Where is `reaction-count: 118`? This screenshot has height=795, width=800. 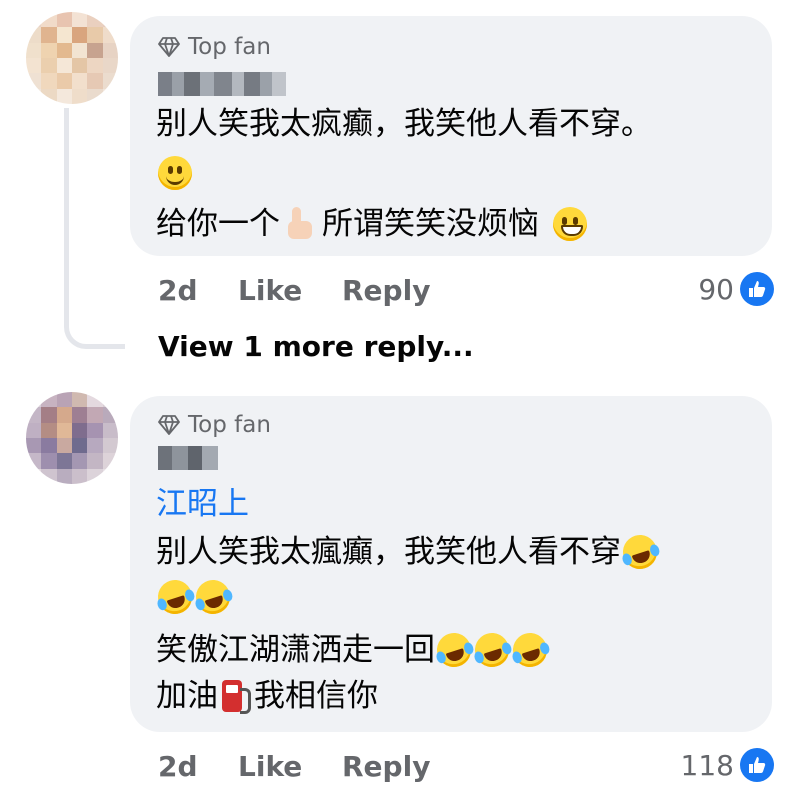 reaction-count: 118 is located at coordinates (707, 765).